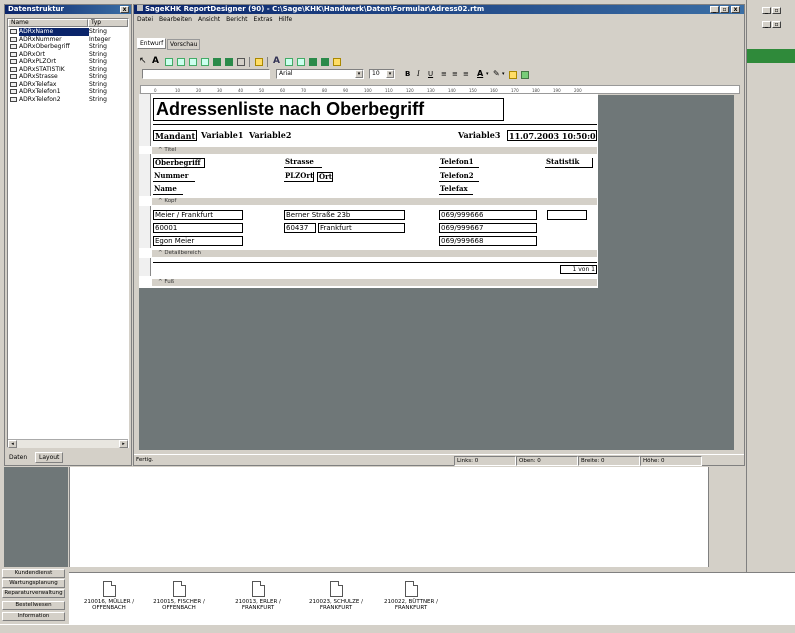  I want to click on italic-icon: I, so click(418, 74).